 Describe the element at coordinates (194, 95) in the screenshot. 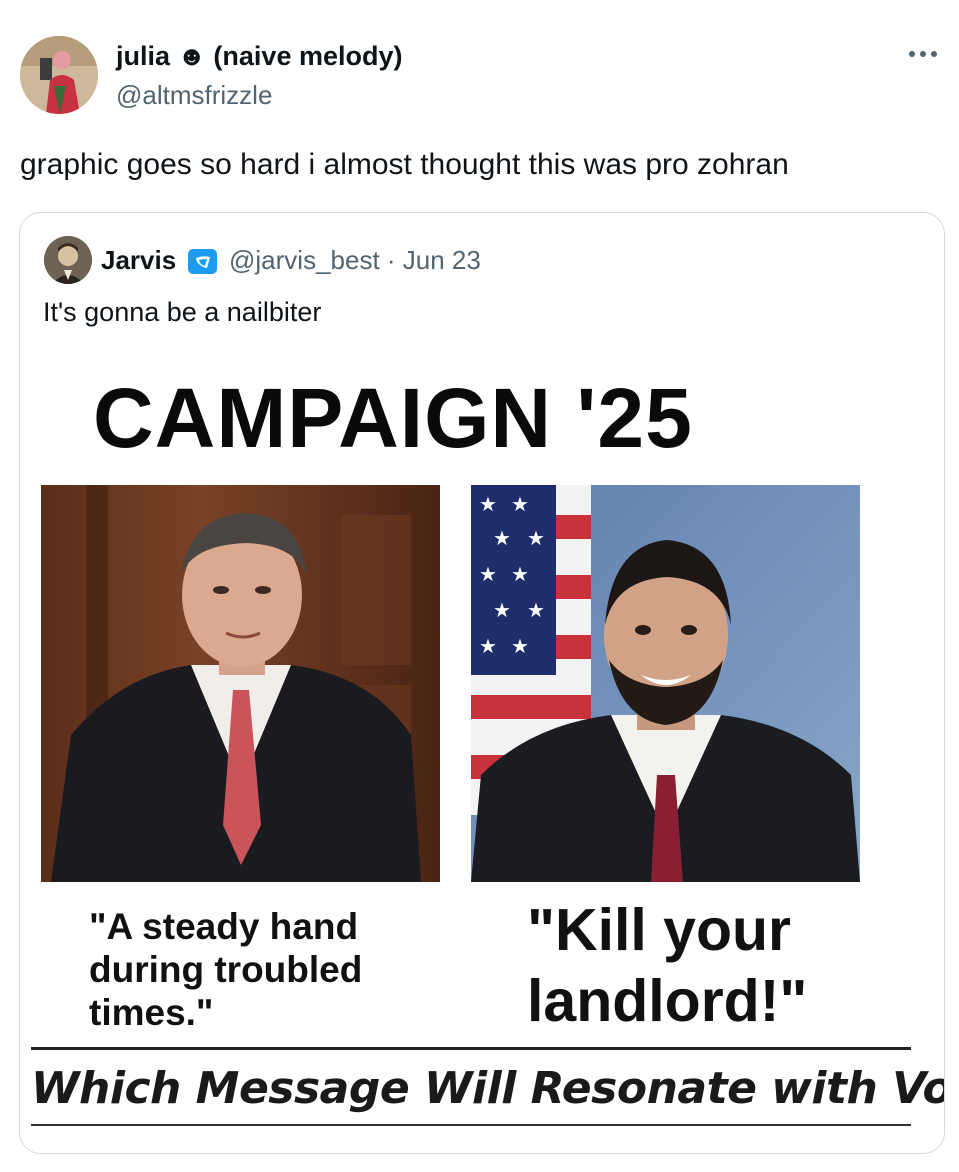

I see `author-handle: @altmsfrizzle` at that location.